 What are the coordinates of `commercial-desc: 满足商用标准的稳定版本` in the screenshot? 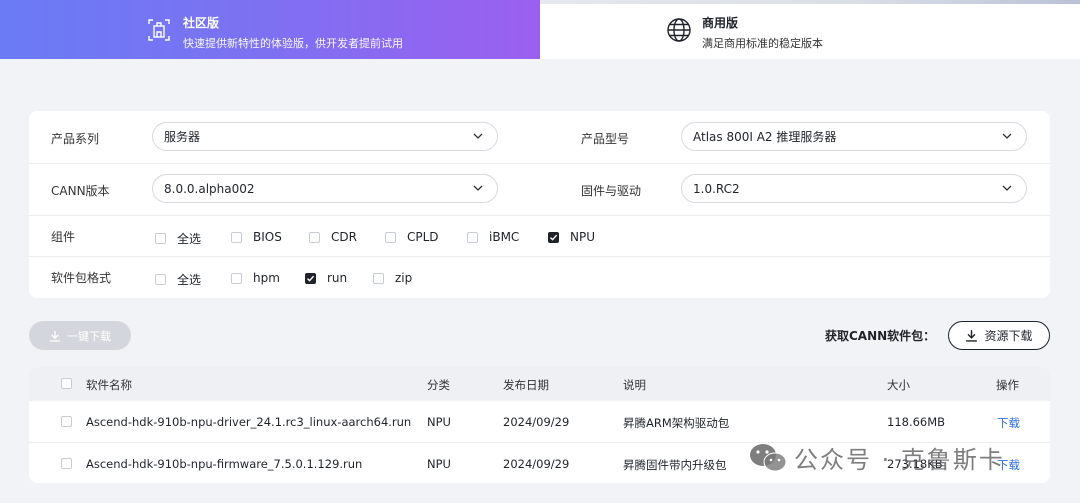 It's located at (762, 43).